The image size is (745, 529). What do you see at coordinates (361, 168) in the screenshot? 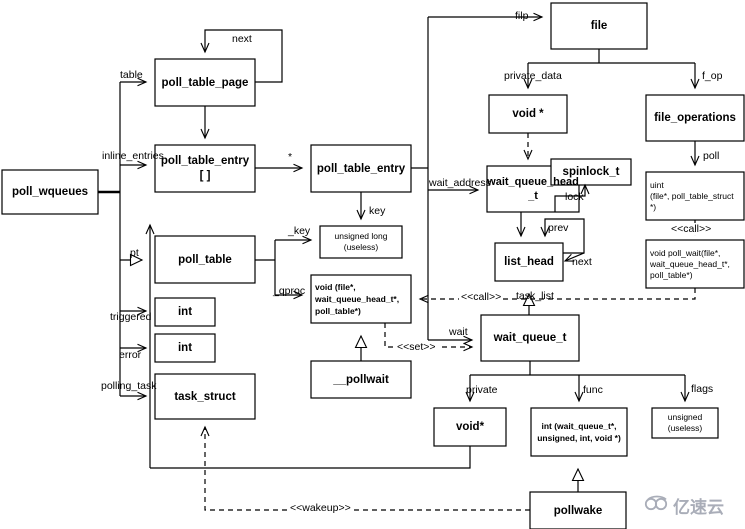
I see `node-poll-table-entry` at bounding box center [361, 168].